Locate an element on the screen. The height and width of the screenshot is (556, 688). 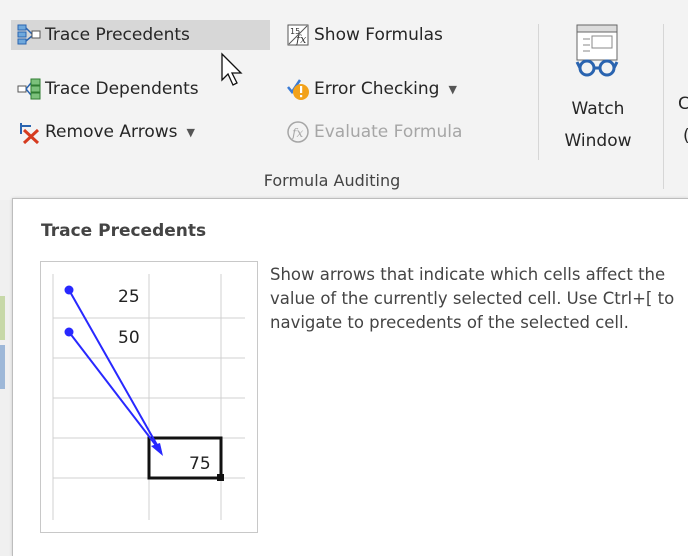
error-checking-button: Error Checking ▼ is located at coordinates (371, 89).